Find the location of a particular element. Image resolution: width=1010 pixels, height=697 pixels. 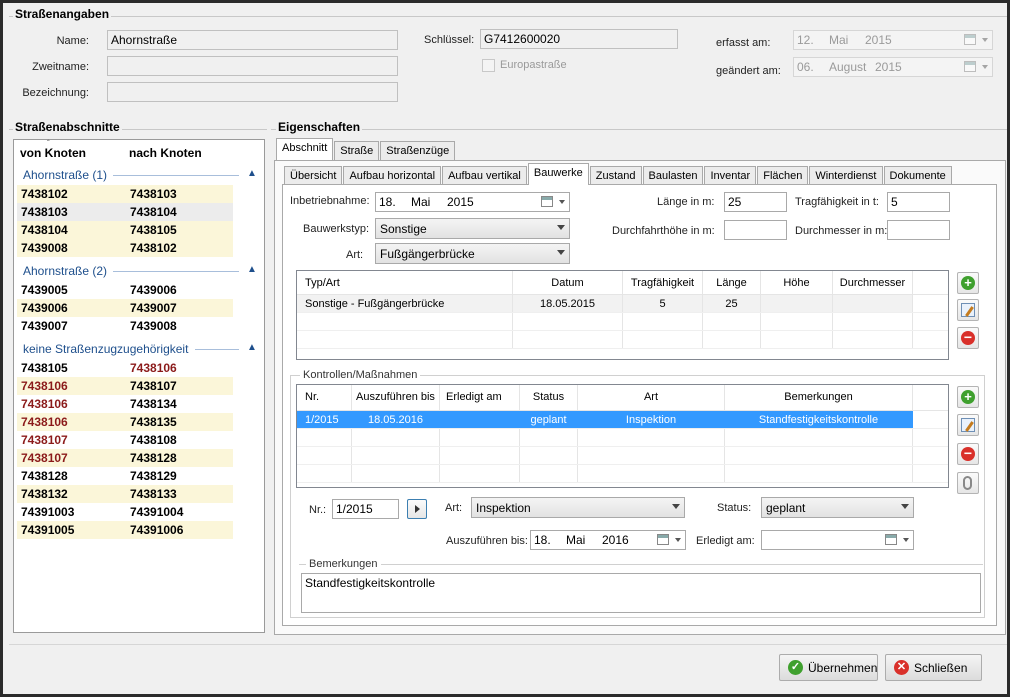

delete-control-button: − is located at coordinates (968, 454).